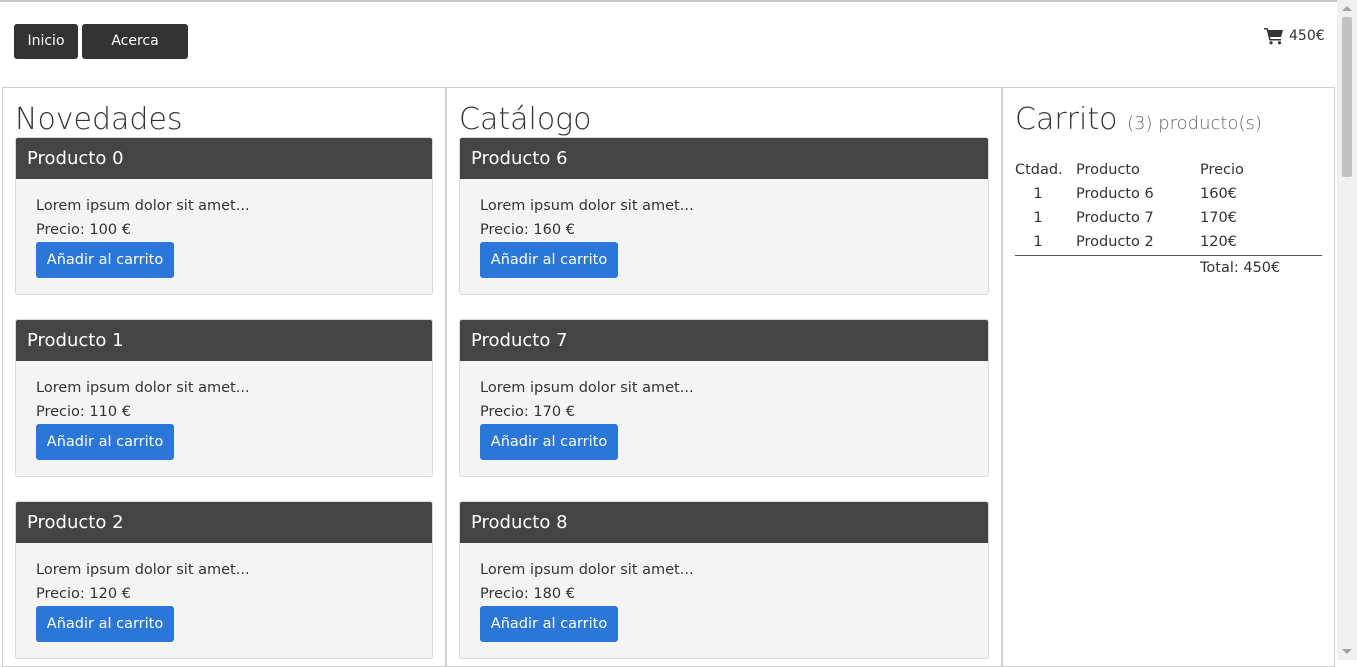 This screenshot has width=1357, height=667. Describe the element at coordinates (1222, 170) in the screenshot. I see `price-header: Precio` at that location.